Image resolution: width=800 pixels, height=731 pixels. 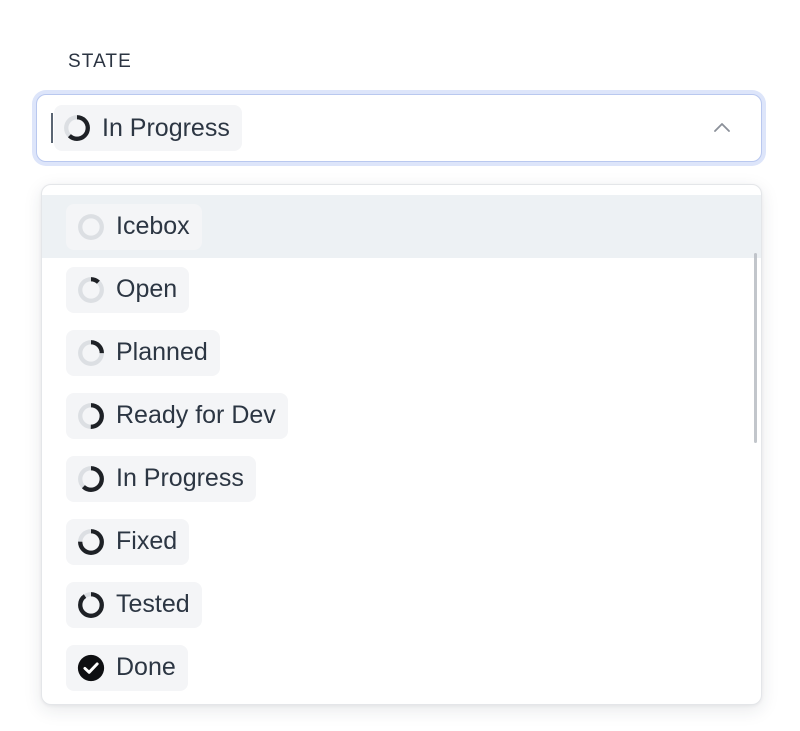 What do you see at coordinates (100, 61) in the screenshot?
I see `field-label-state: STATE` at bounding box center [100, 61].